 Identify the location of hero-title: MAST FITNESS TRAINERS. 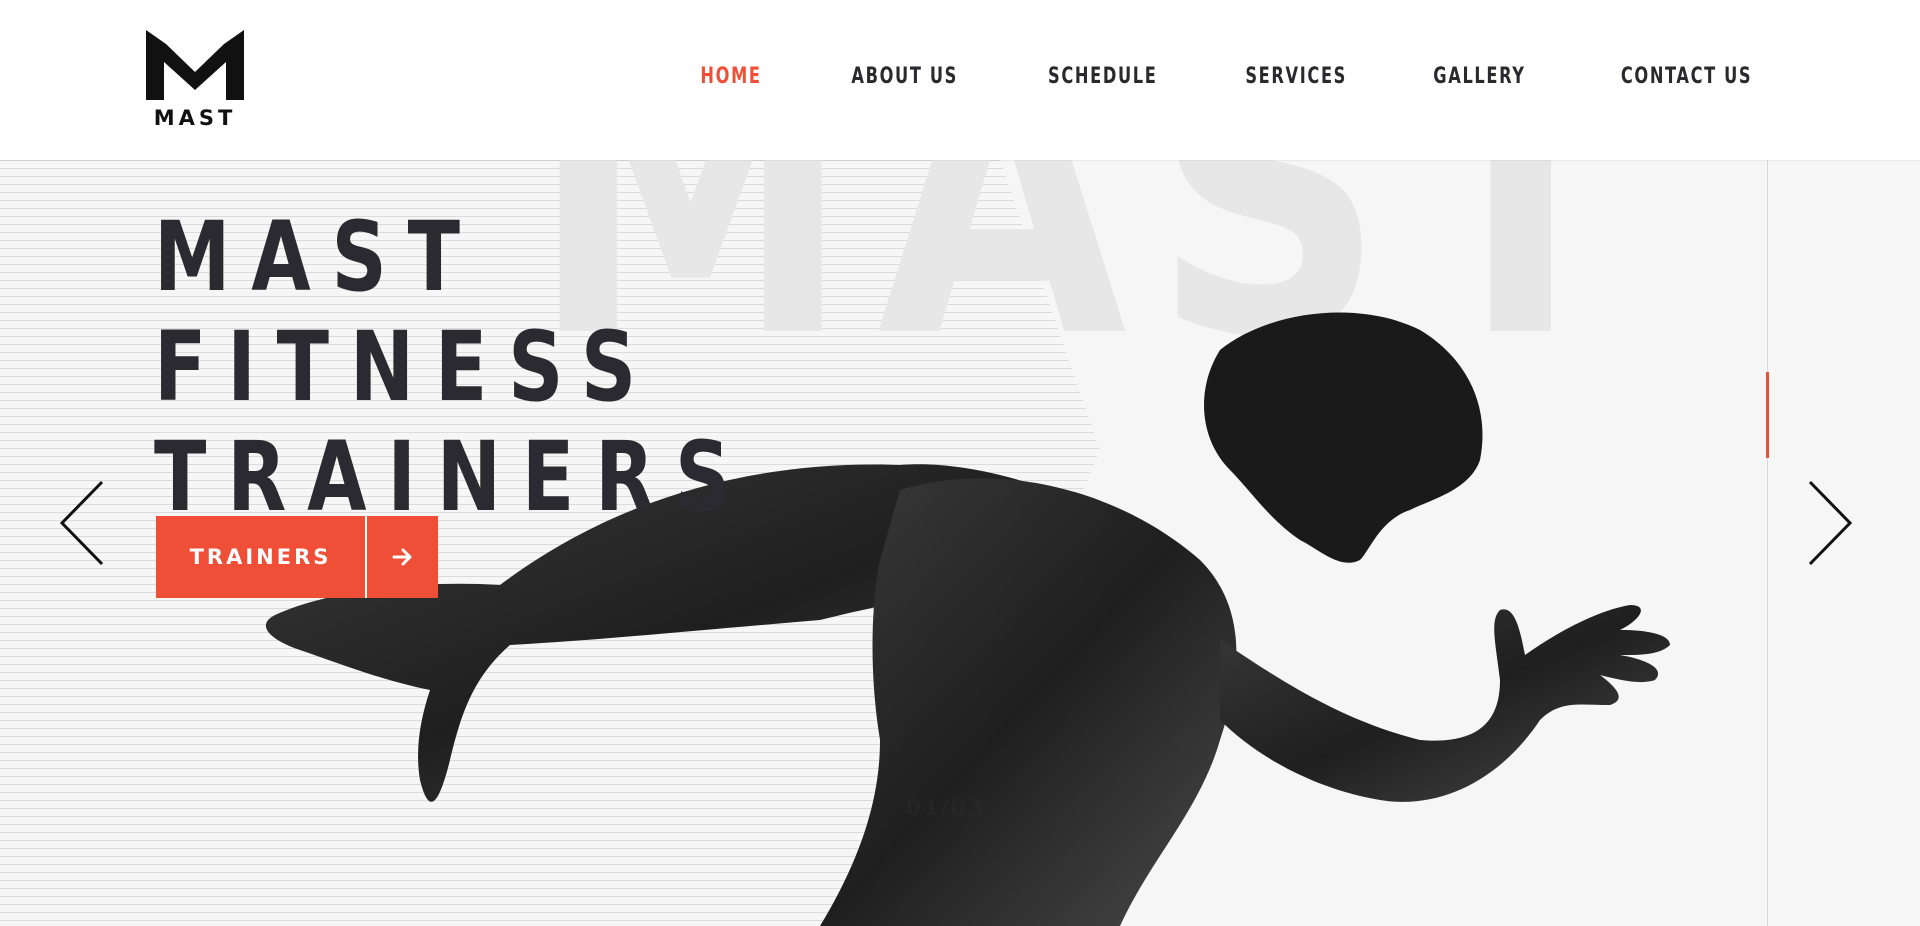
(527, 367).